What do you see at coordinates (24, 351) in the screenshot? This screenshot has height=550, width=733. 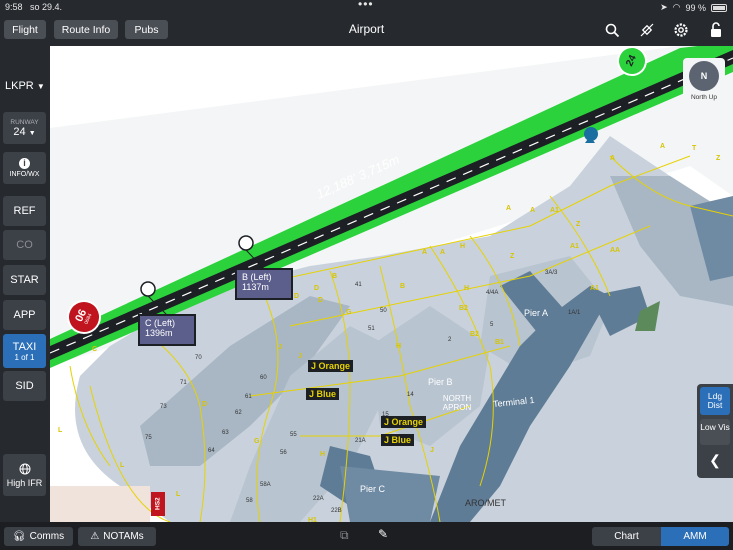 I see `taxi-button: TAXI 1 of 1` at bounding box center [24, 351].